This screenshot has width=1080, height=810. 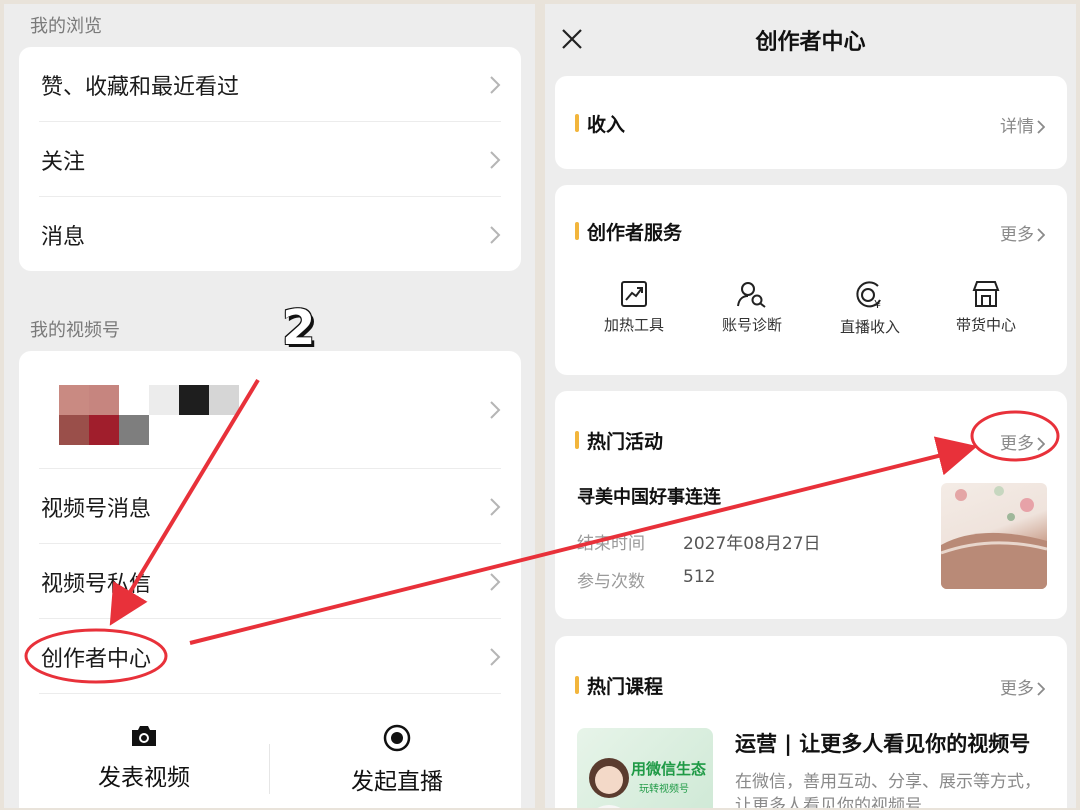 I want to click on list-item-label: 视频号消息, so click(x=96, y=509).